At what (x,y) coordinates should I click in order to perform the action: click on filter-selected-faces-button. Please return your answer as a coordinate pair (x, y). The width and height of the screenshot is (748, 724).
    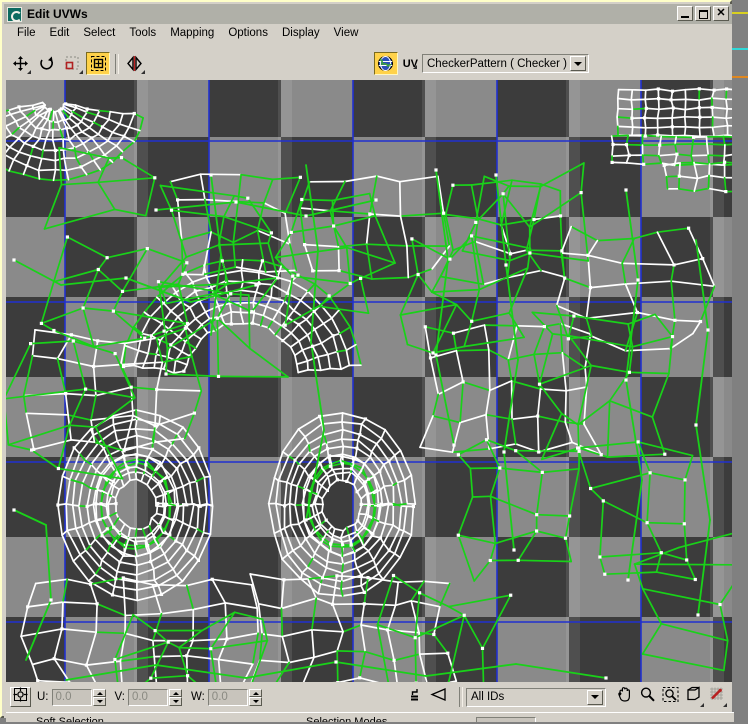
    Looking at the image, I should click on (438, 697).